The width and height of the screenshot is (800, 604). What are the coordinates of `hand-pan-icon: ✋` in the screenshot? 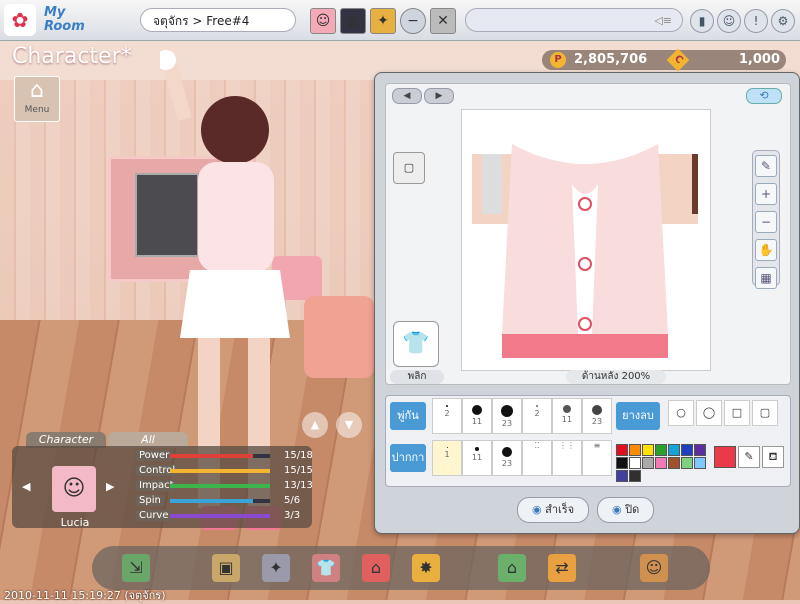 It's located at (766, 250).